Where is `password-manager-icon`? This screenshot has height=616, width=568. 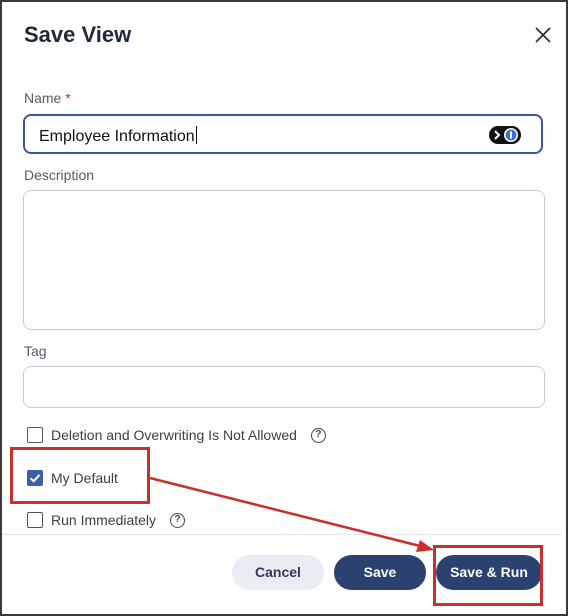
password-manager-icon is located at coordinates (505, 135).